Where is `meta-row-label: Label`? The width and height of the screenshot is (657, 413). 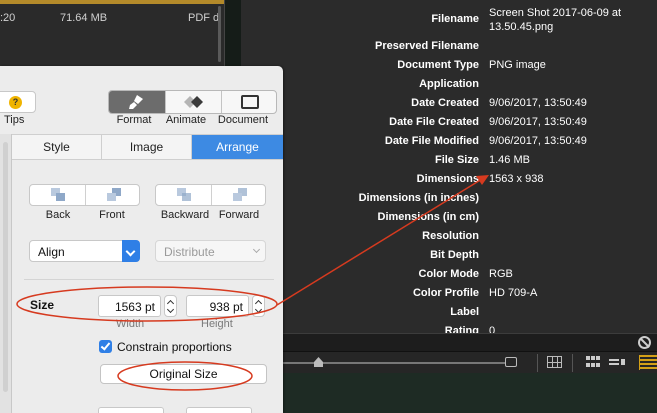
meta-row-label: Label is located at coordinates (449, 315).